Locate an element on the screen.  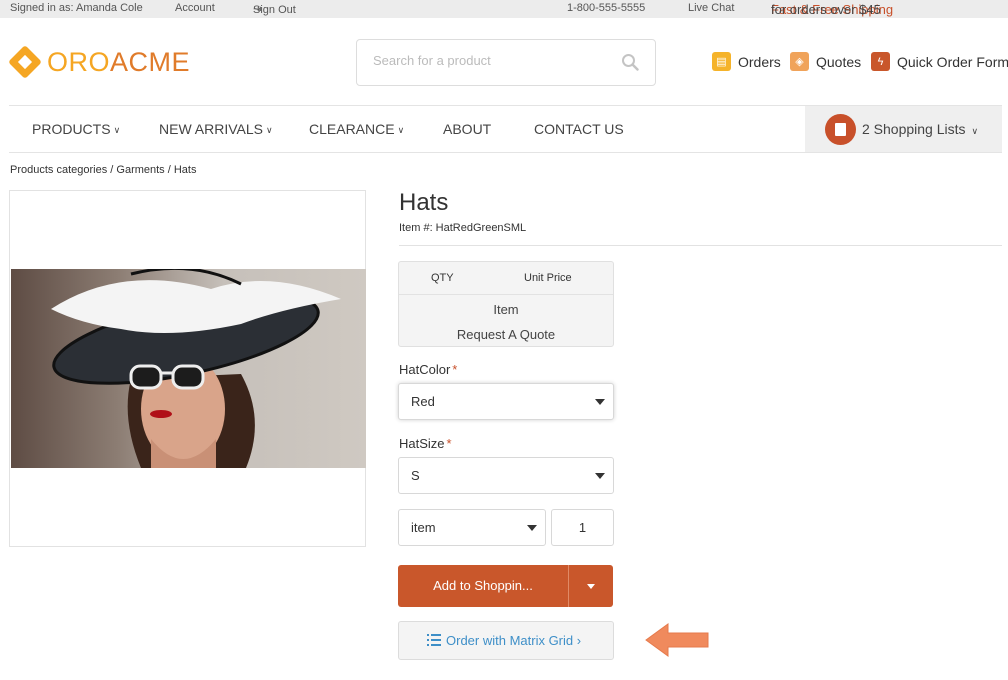
nav-contact-us: CONTACT US is located at coordinates (579, 129).